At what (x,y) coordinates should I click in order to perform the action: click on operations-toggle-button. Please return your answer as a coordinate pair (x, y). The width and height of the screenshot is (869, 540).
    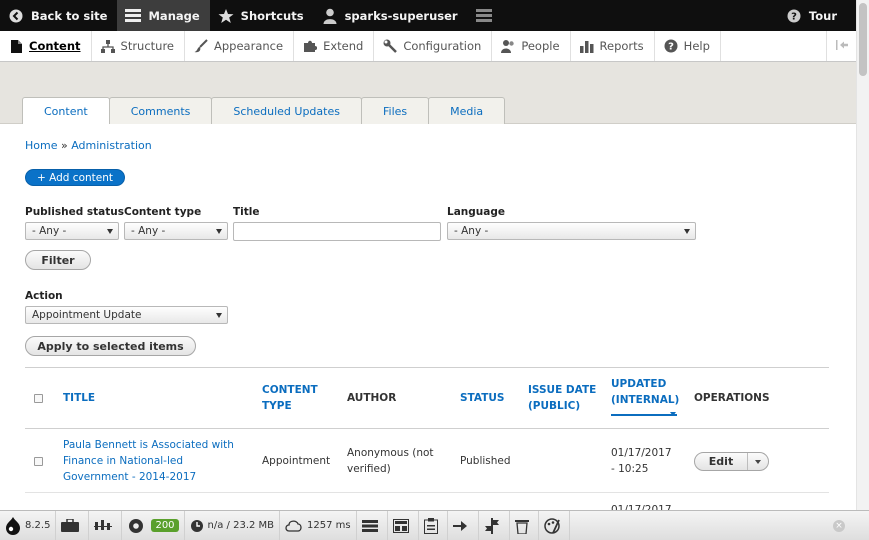
    Looking at the image, I should click on (758, 461).